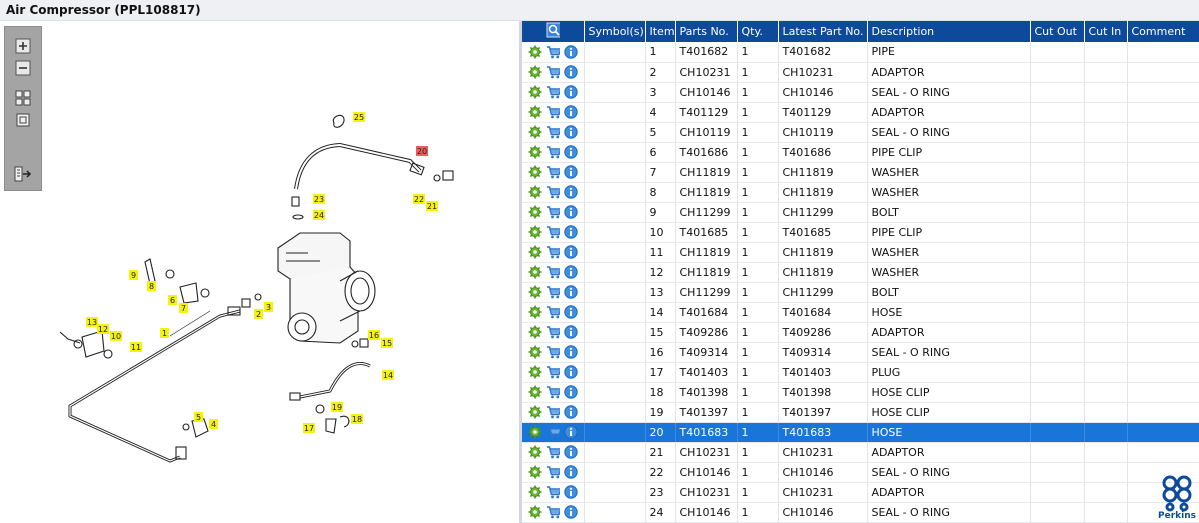 This screenshot has width=1199, height=523. I want to click on callout-8: 8, so click(151, 286).